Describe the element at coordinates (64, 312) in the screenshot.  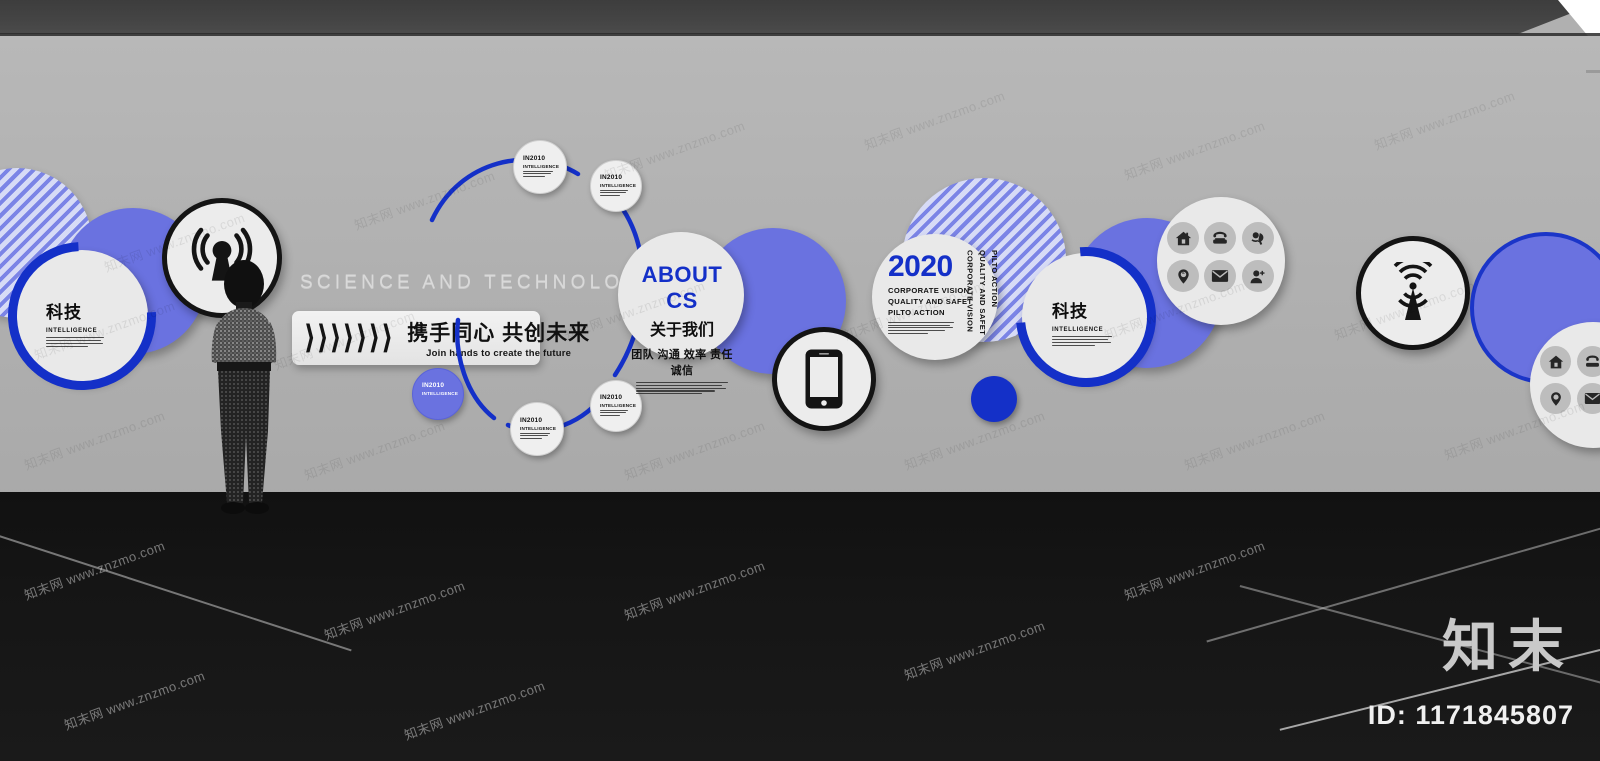
I see `tech-left-cn: 科技` at that location.